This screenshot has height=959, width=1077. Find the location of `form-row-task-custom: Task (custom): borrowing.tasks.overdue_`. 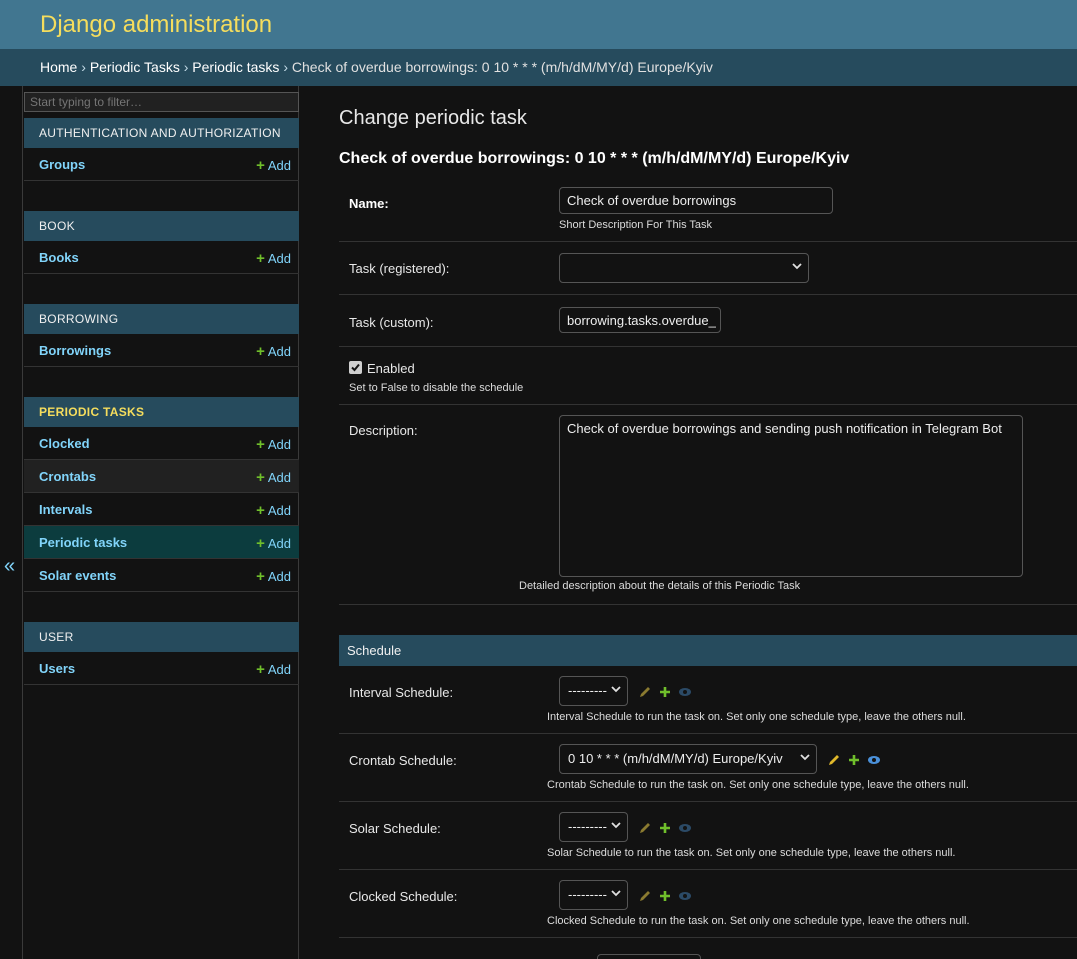

form-row-task-custom: Task (custom): borrowing.tasks.overdue_ is located at coordinates (708, 321).